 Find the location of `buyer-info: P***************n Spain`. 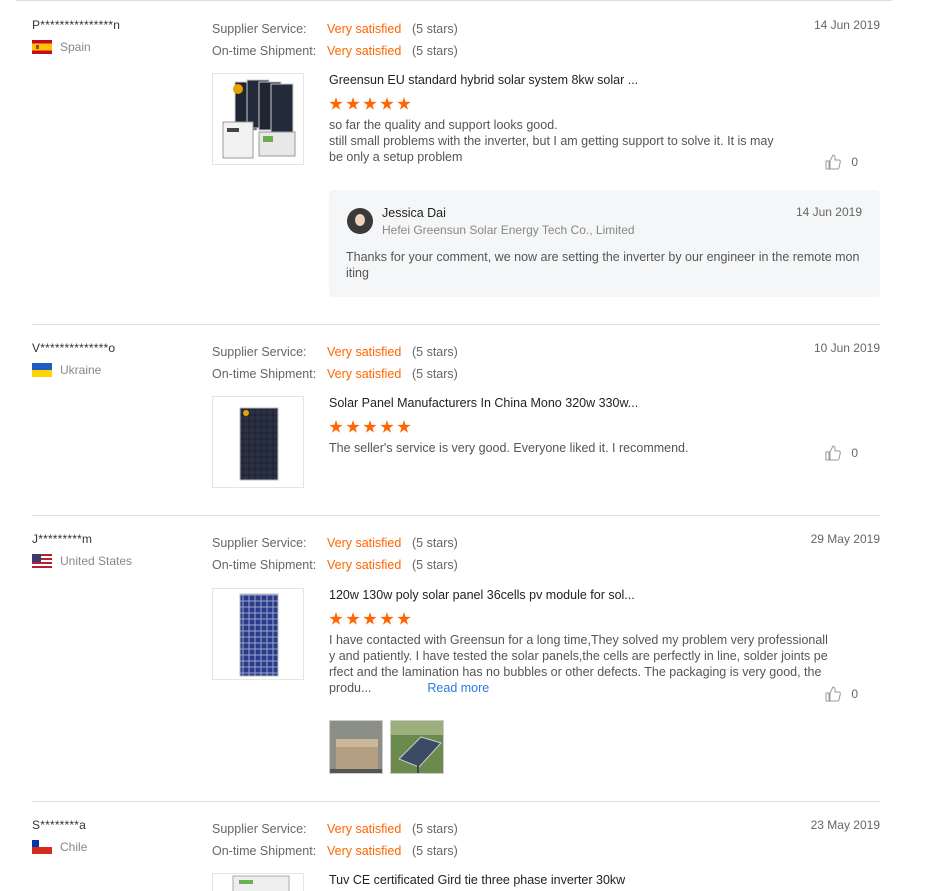

buyer-info: P***************n Spain is located at coordinates (117, 36).